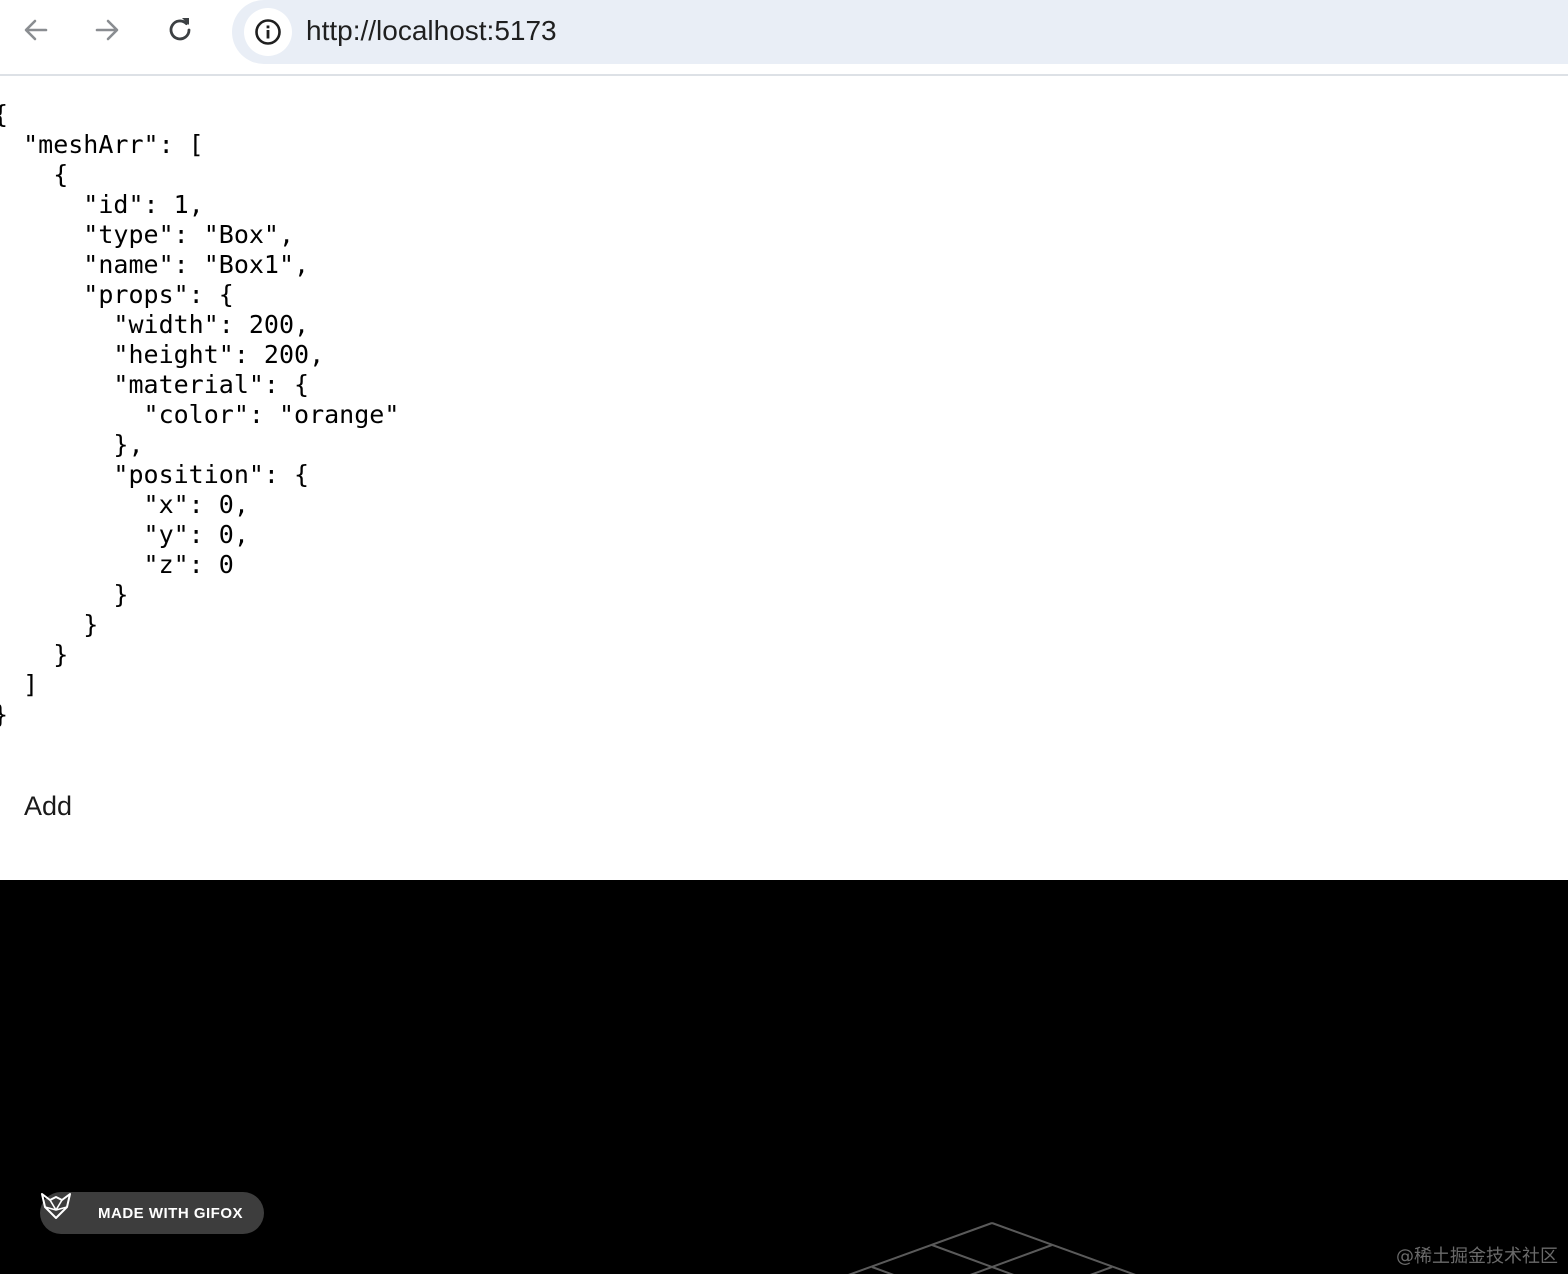  I want to click on browser-toolbar: http://localhost:5173, so click(784, 38).